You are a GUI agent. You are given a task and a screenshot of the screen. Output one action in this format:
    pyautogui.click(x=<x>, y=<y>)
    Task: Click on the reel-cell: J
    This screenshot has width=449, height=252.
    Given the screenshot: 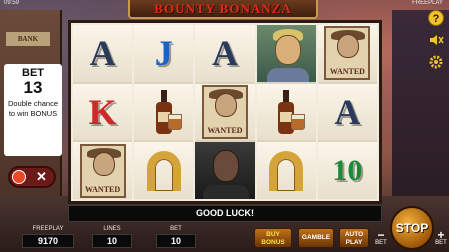 What is the action you would take?
    pyautogui.click(x=164, y=53)
    